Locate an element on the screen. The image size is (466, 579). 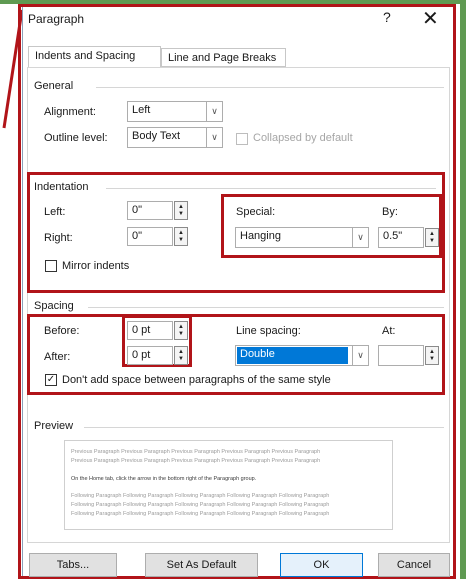
cancel-label: Cancel is located at coordinates (414, 565).